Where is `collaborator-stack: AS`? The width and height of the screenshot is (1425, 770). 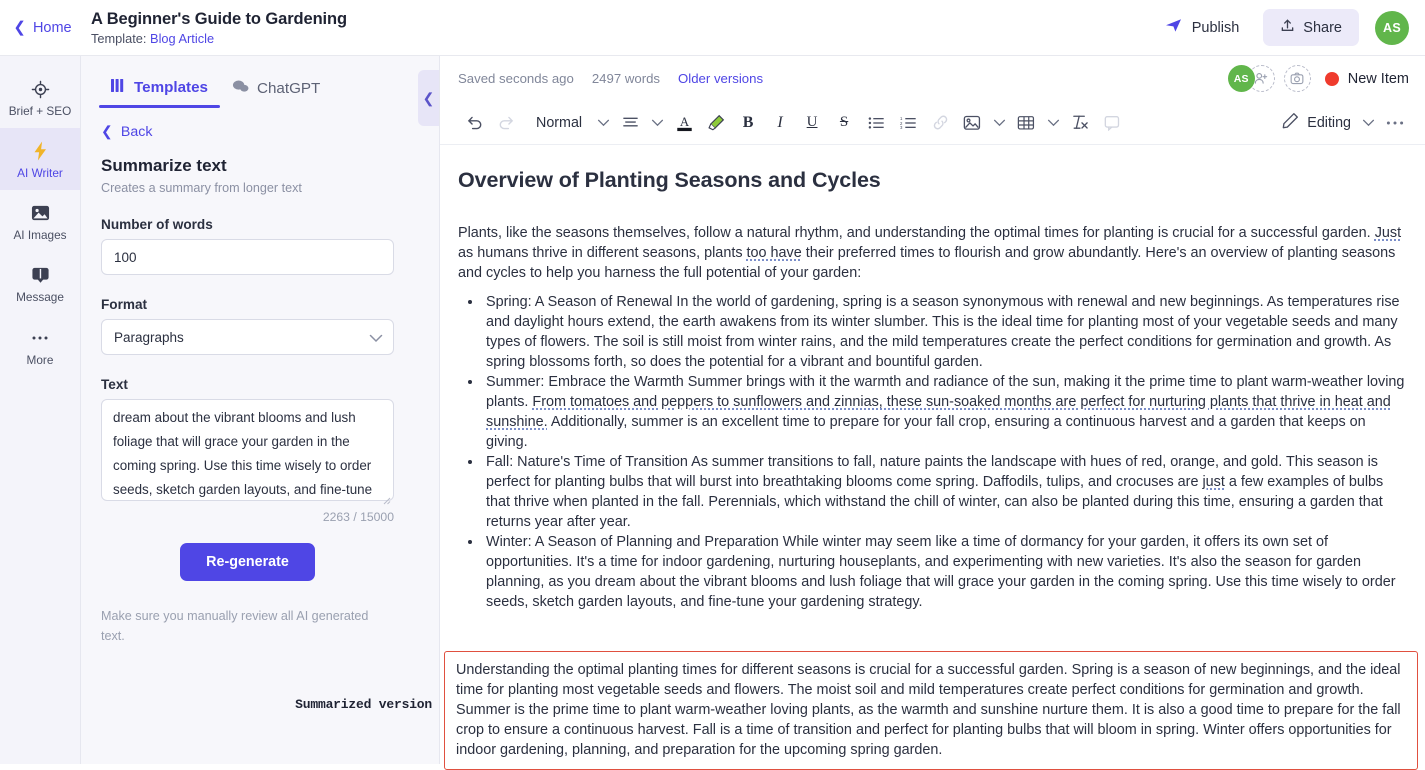
collaborator-stack: AS is located at coordinates (1269, 78).